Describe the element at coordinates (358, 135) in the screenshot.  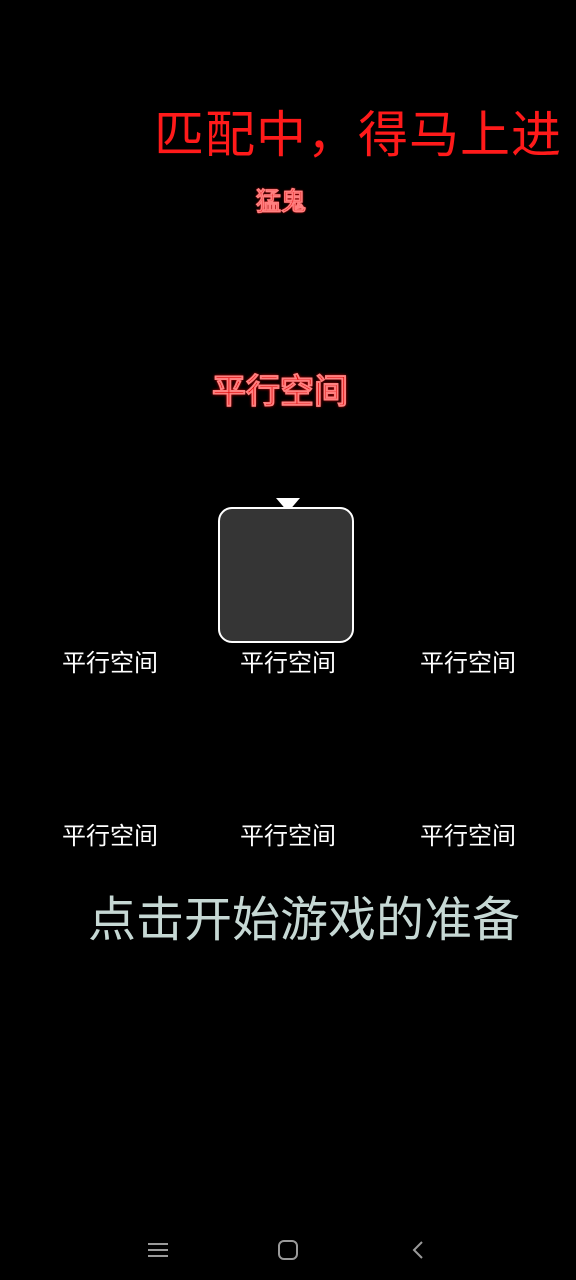
I see `matching-status-banner: 匹配中，得马上进` at that location.